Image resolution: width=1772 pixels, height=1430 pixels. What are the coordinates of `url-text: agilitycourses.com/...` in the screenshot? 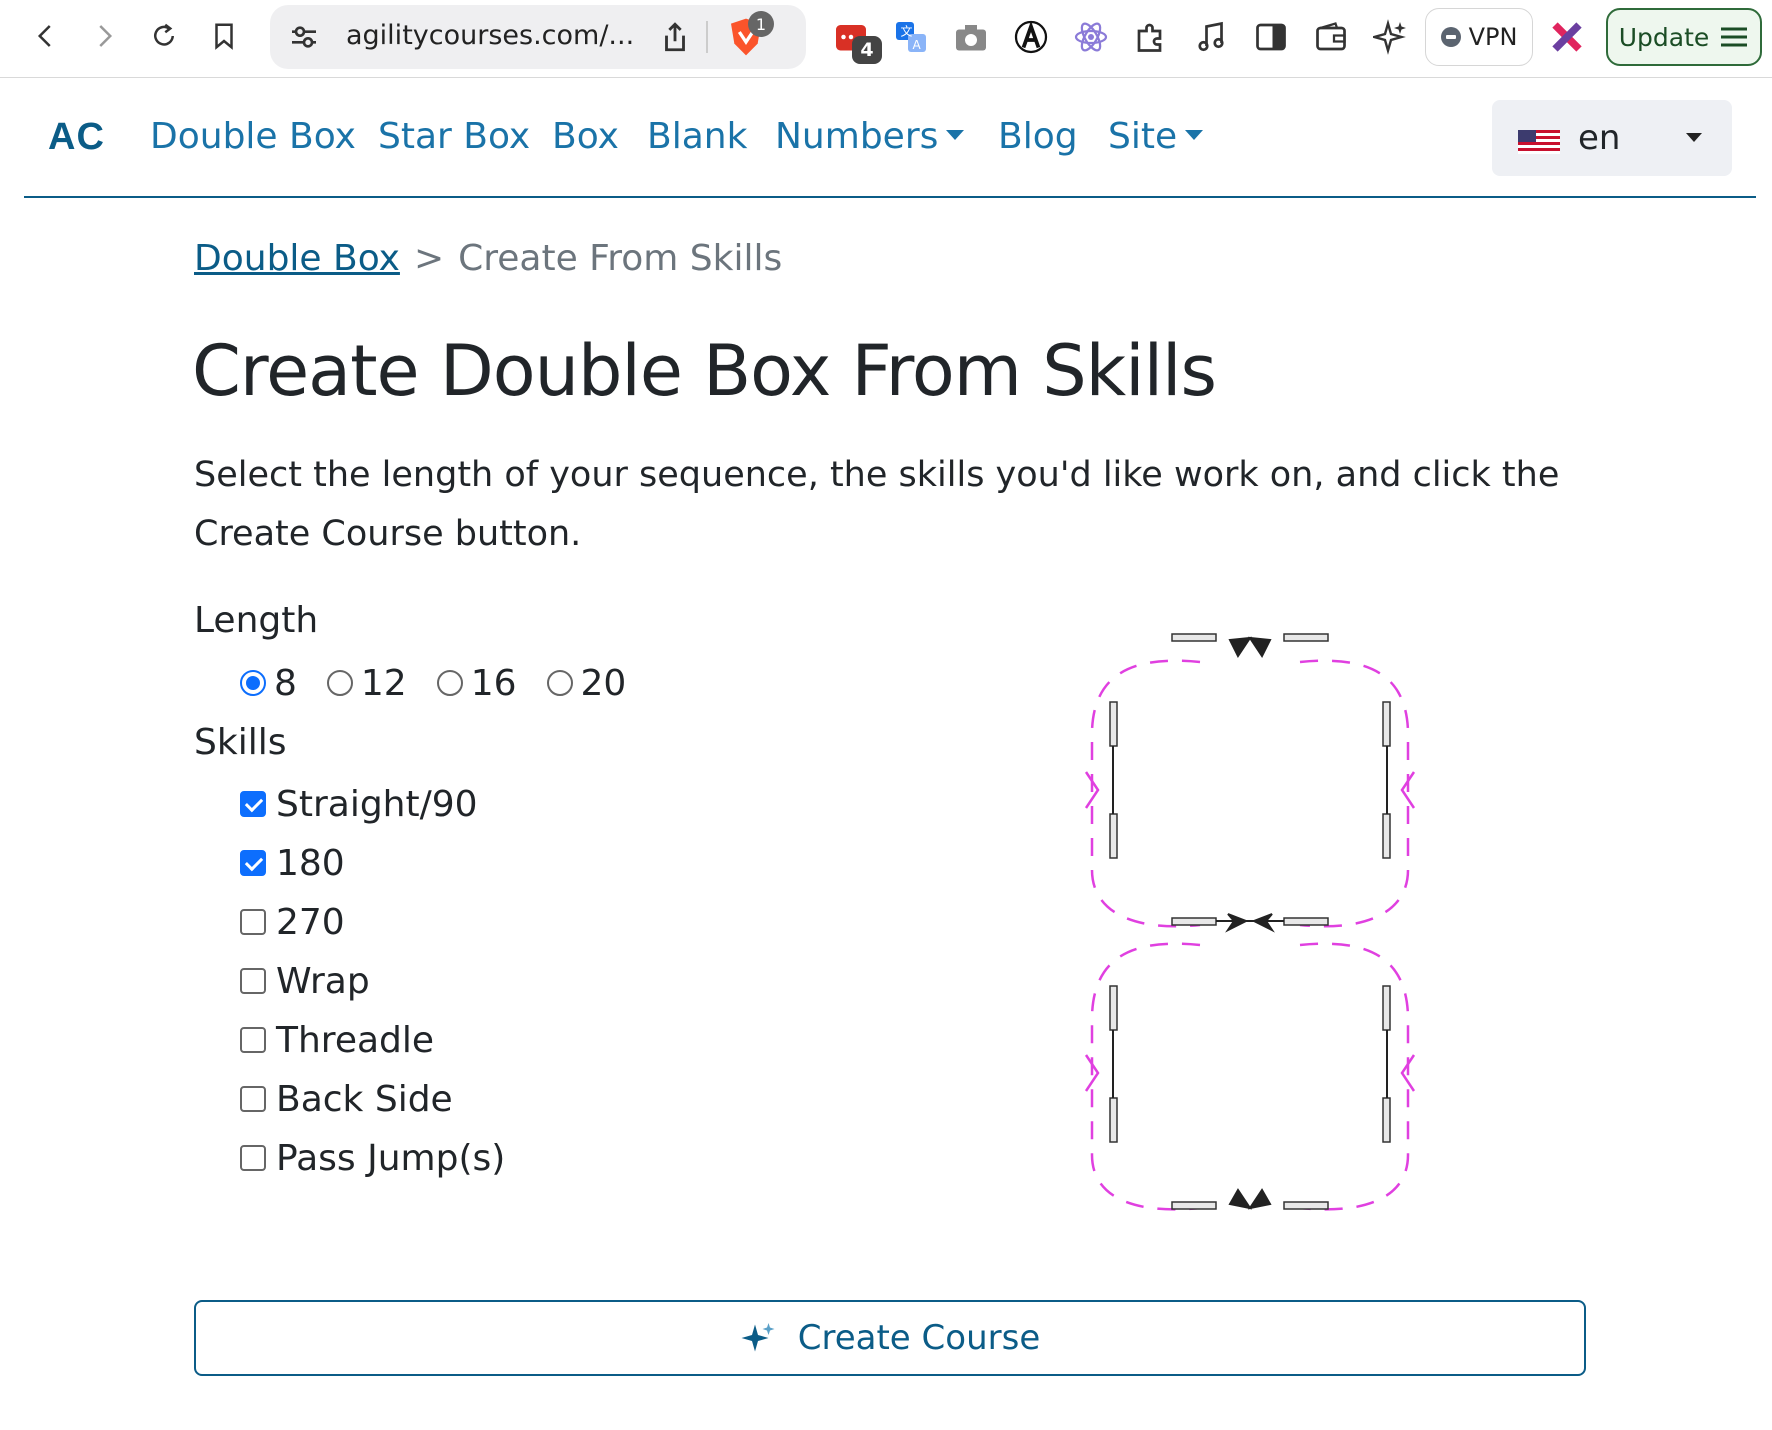 It's located at (490, 35).